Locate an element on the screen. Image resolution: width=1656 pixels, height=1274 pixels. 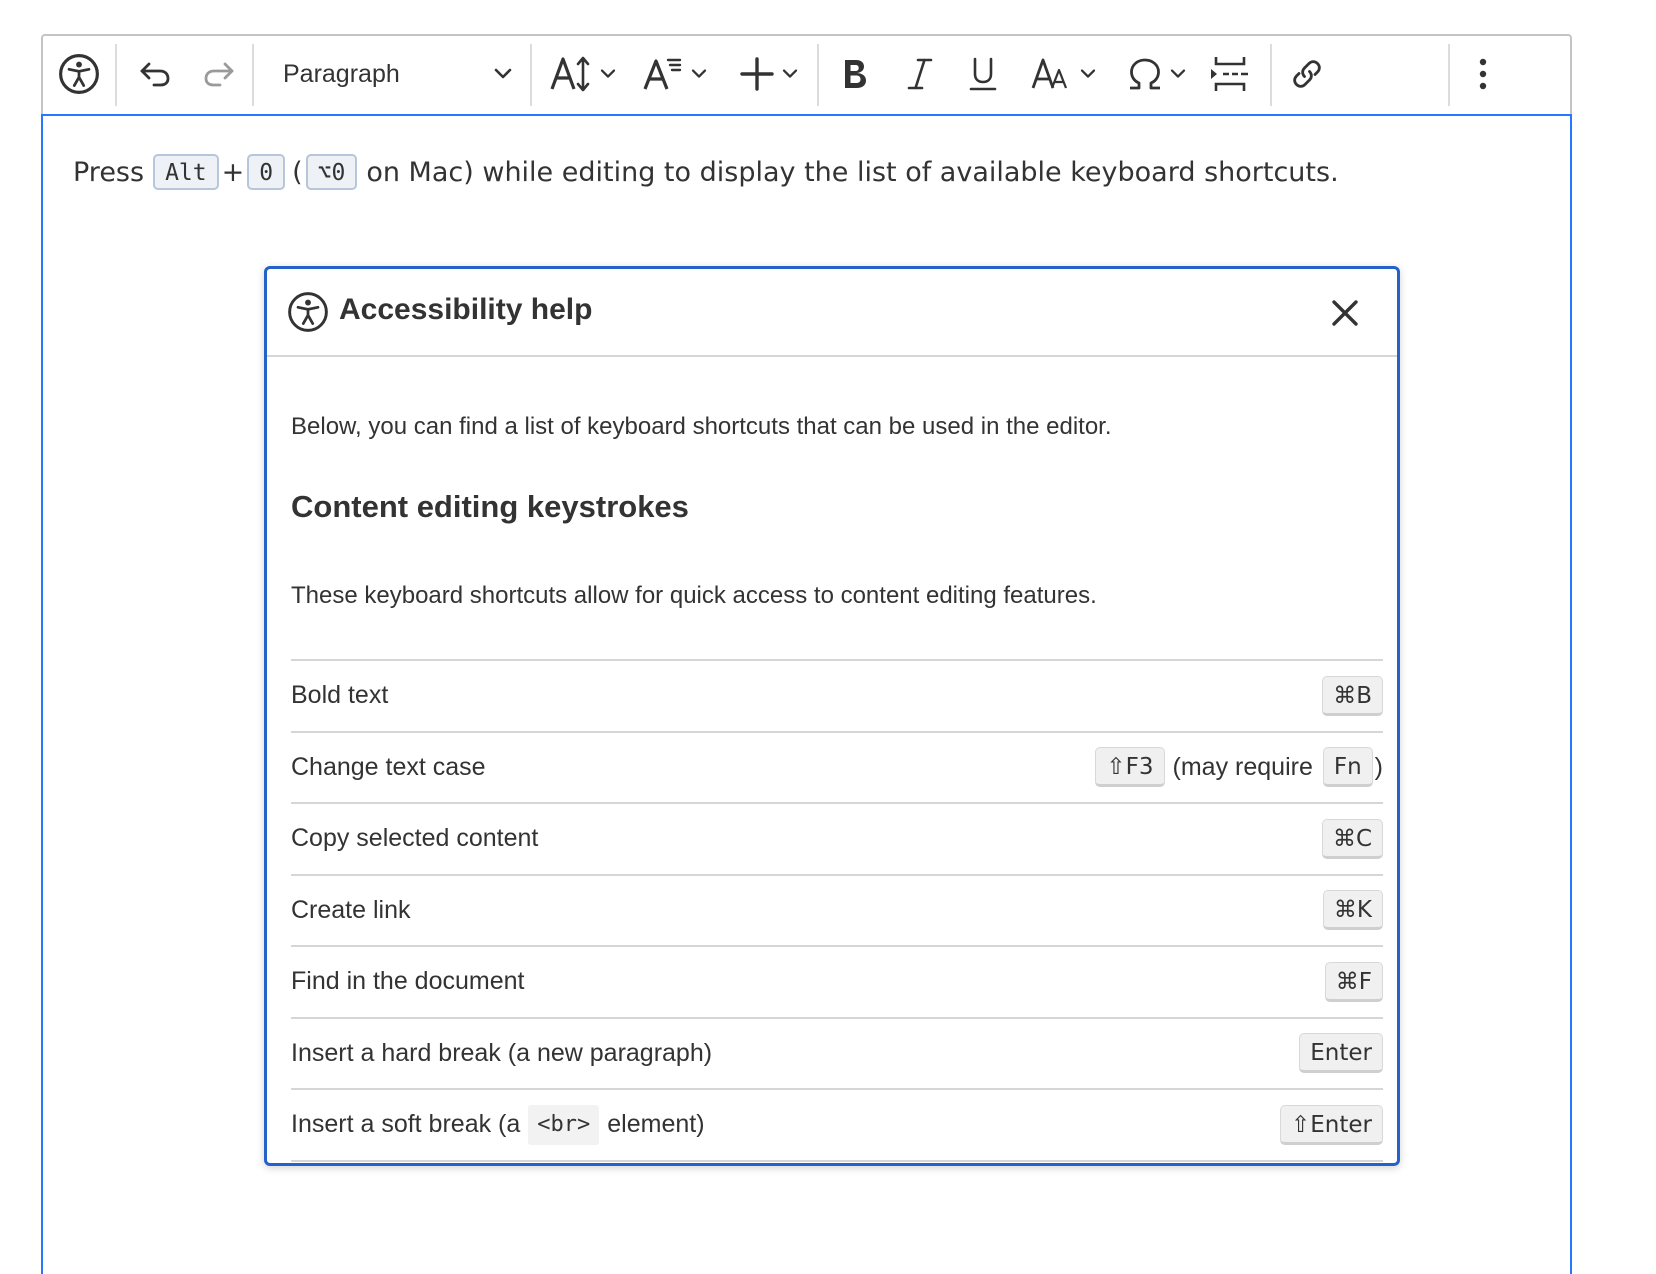
font-size-dropdown is located at coordinates (583, 74).